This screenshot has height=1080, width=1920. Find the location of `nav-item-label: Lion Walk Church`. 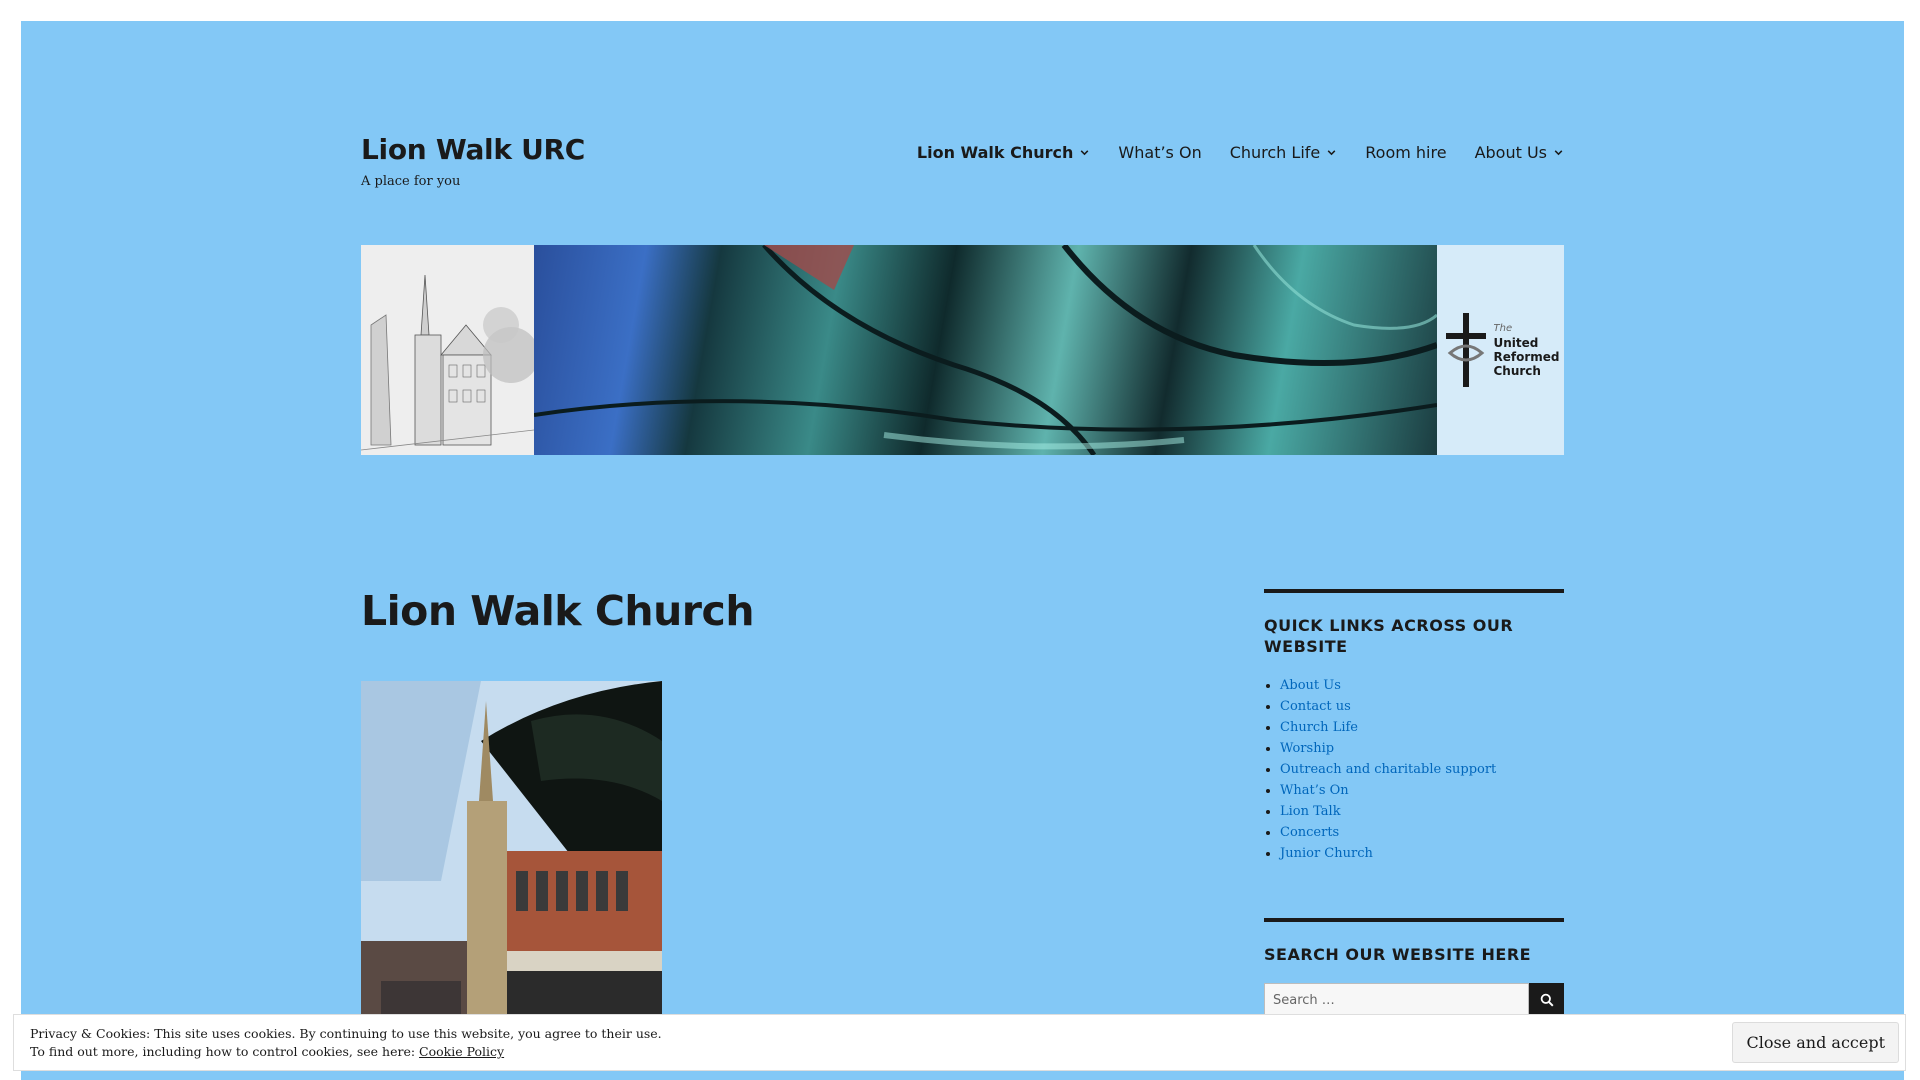

nav-item-label: Lion Walk Church is located at coordinates (995, 152).